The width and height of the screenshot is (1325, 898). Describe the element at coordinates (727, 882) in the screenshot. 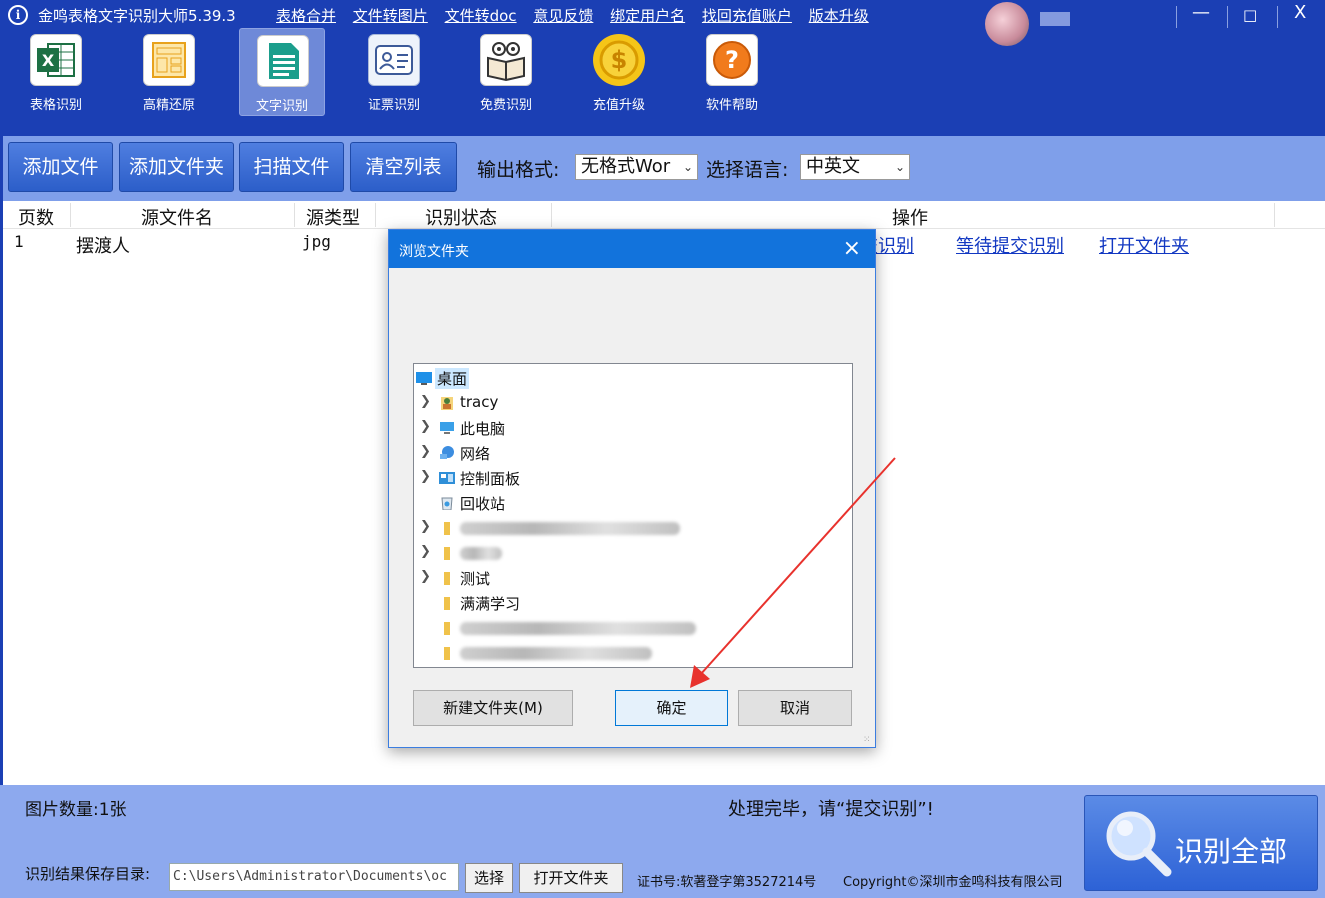

I see `certificate-number: 证书号:软著登字第3527214号` at that location.